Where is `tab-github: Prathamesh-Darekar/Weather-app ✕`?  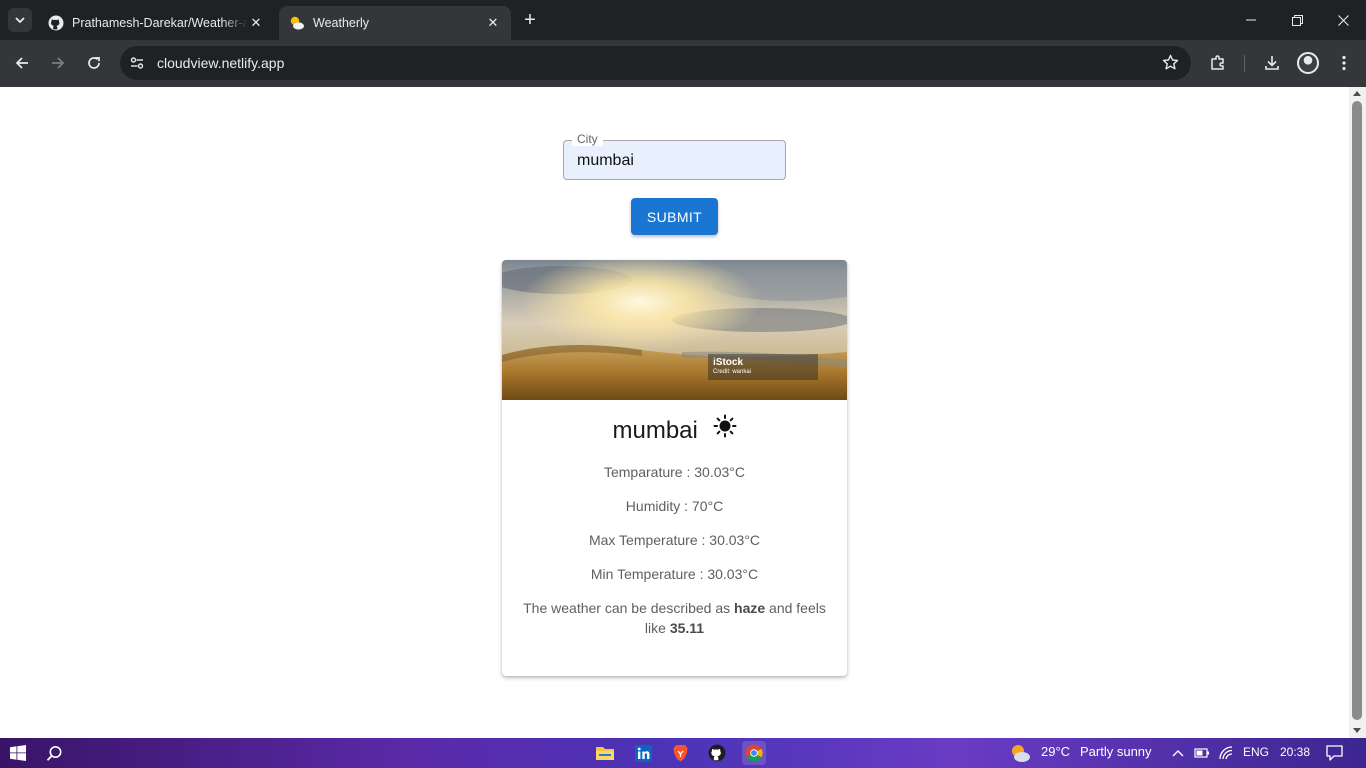
tab-github: Prathamesh-Darekar/Weather-app ✕ is located at coordinates (156, 23).